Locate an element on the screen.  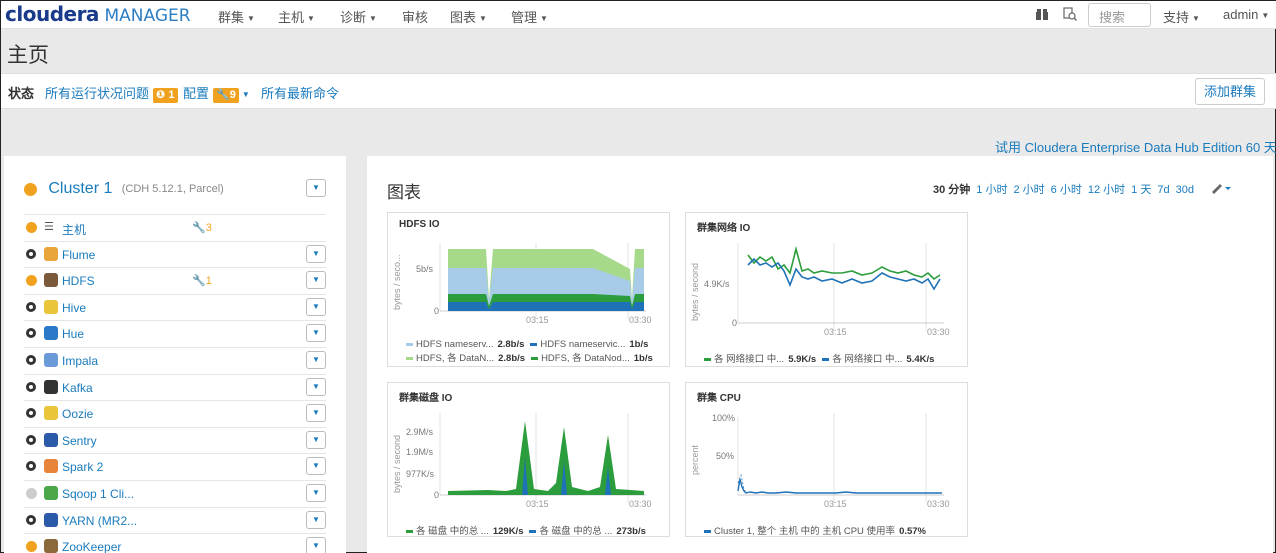
config-warning-badge: 🔧3 is located at coordinates (202, 227).